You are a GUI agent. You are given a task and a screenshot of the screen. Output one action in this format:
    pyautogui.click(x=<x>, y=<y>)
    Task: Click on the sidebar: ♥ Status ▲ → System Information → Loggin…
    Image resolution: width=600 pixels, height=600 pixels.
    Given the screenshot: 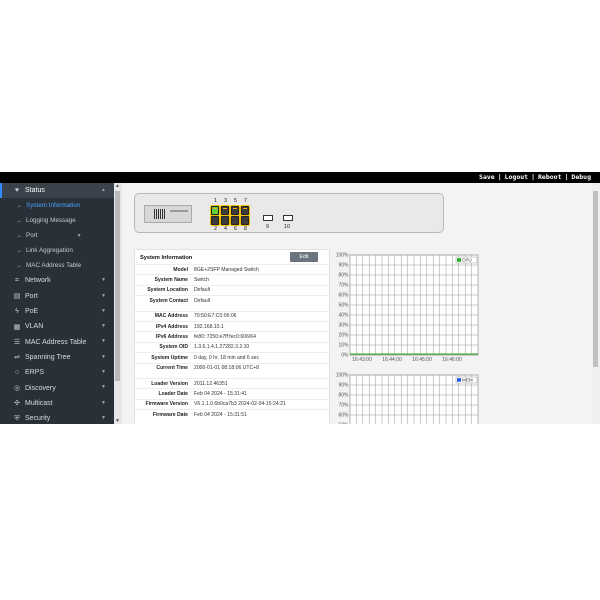 What is the action you would take?
    pyautogui.click(x=58, y=303)
    